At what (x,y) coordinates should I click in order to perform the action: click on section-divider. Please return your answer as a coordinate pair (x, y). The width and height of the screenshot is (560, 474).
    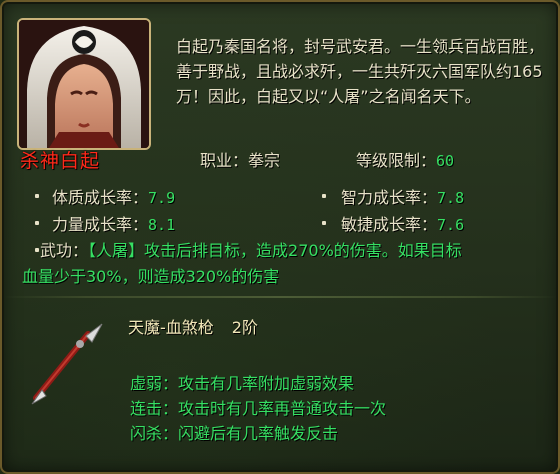
    Looking at the image, I should click on (280, 297).